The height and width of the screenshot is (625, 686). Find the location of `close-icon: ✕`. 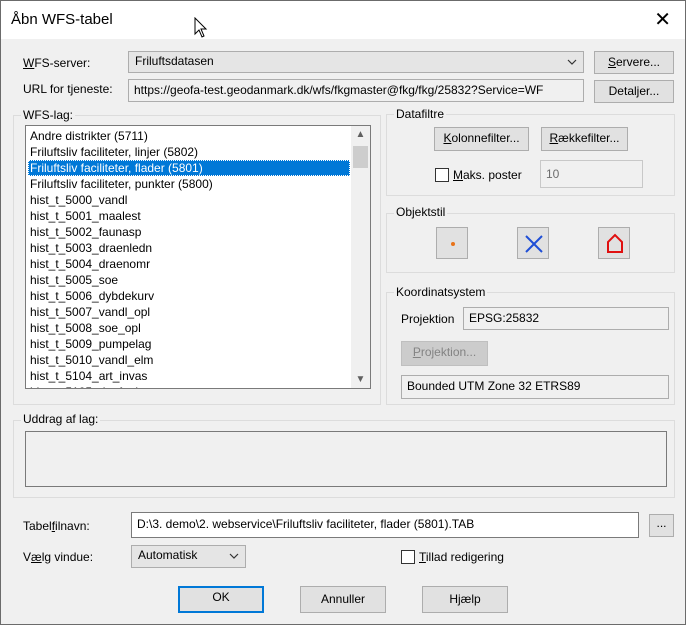

close-icon: ✕ is located at coordinates (662, 19).